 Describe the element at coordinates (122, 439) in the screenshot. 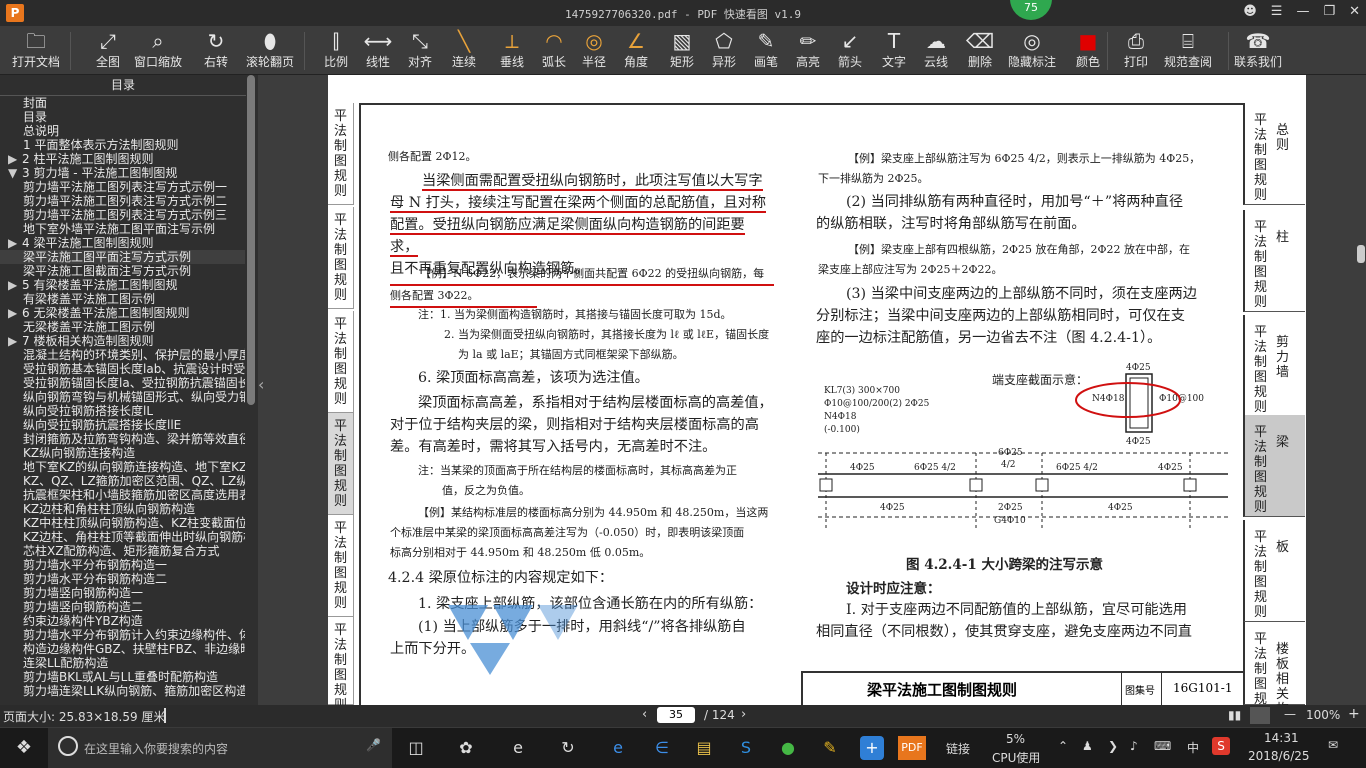

I see `toc-item: 封闭箍筋及拉筋弯钩构造、梁并筋等效直径` at that location.